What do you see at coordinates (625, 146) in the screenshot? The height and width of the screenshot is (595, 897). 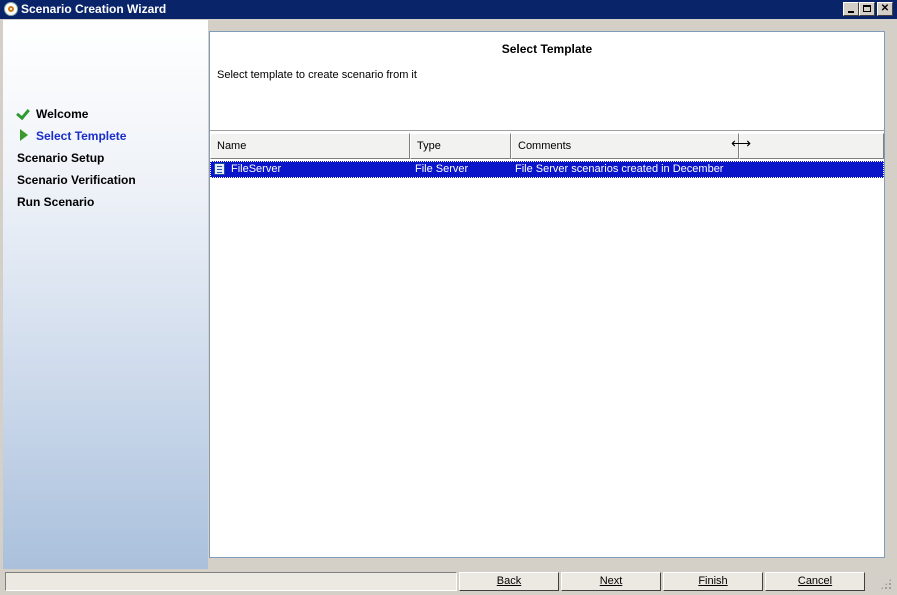 I see `column-header-comments: Comments` at bounding box center [625, 146].